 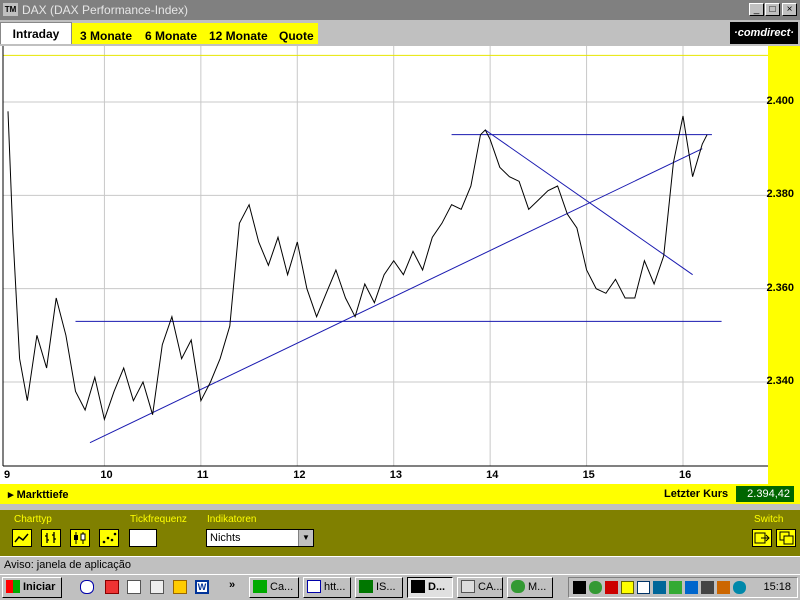 What do you see at coordinates (468, 586) in the screenshot?
I see `calc-icon` at bounding box center [468, 586].